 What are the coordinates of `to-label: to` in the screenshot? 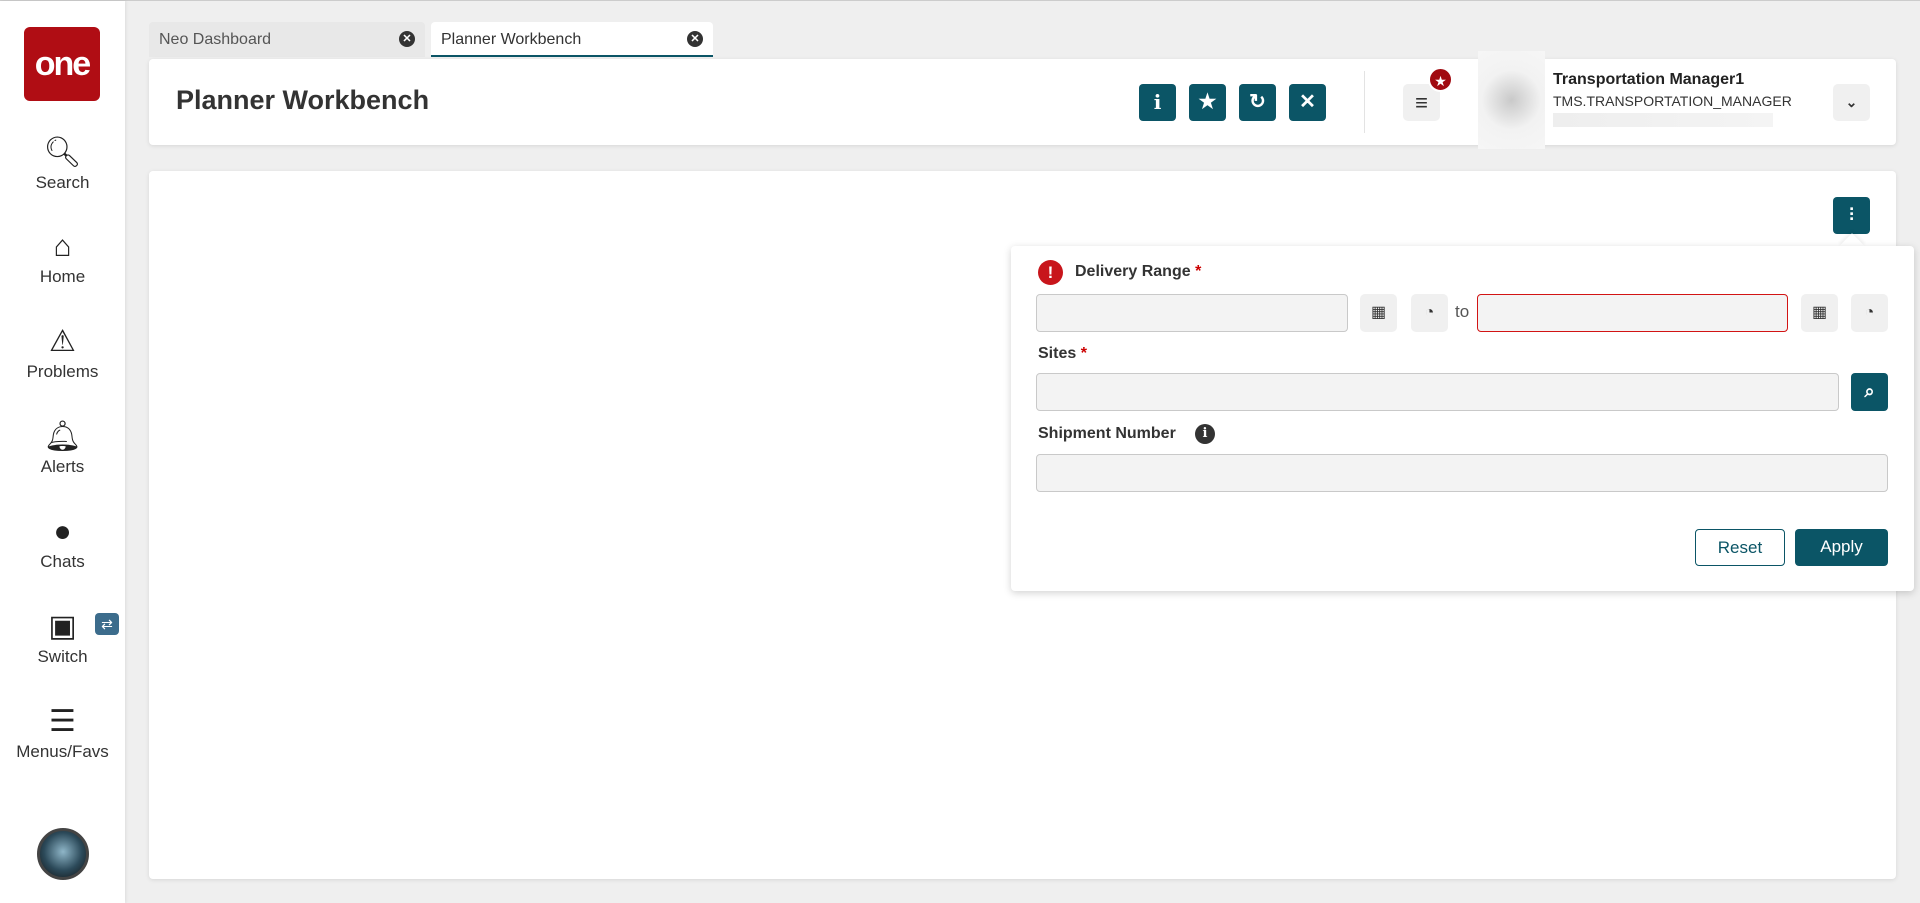 It's located at (1462, 311).